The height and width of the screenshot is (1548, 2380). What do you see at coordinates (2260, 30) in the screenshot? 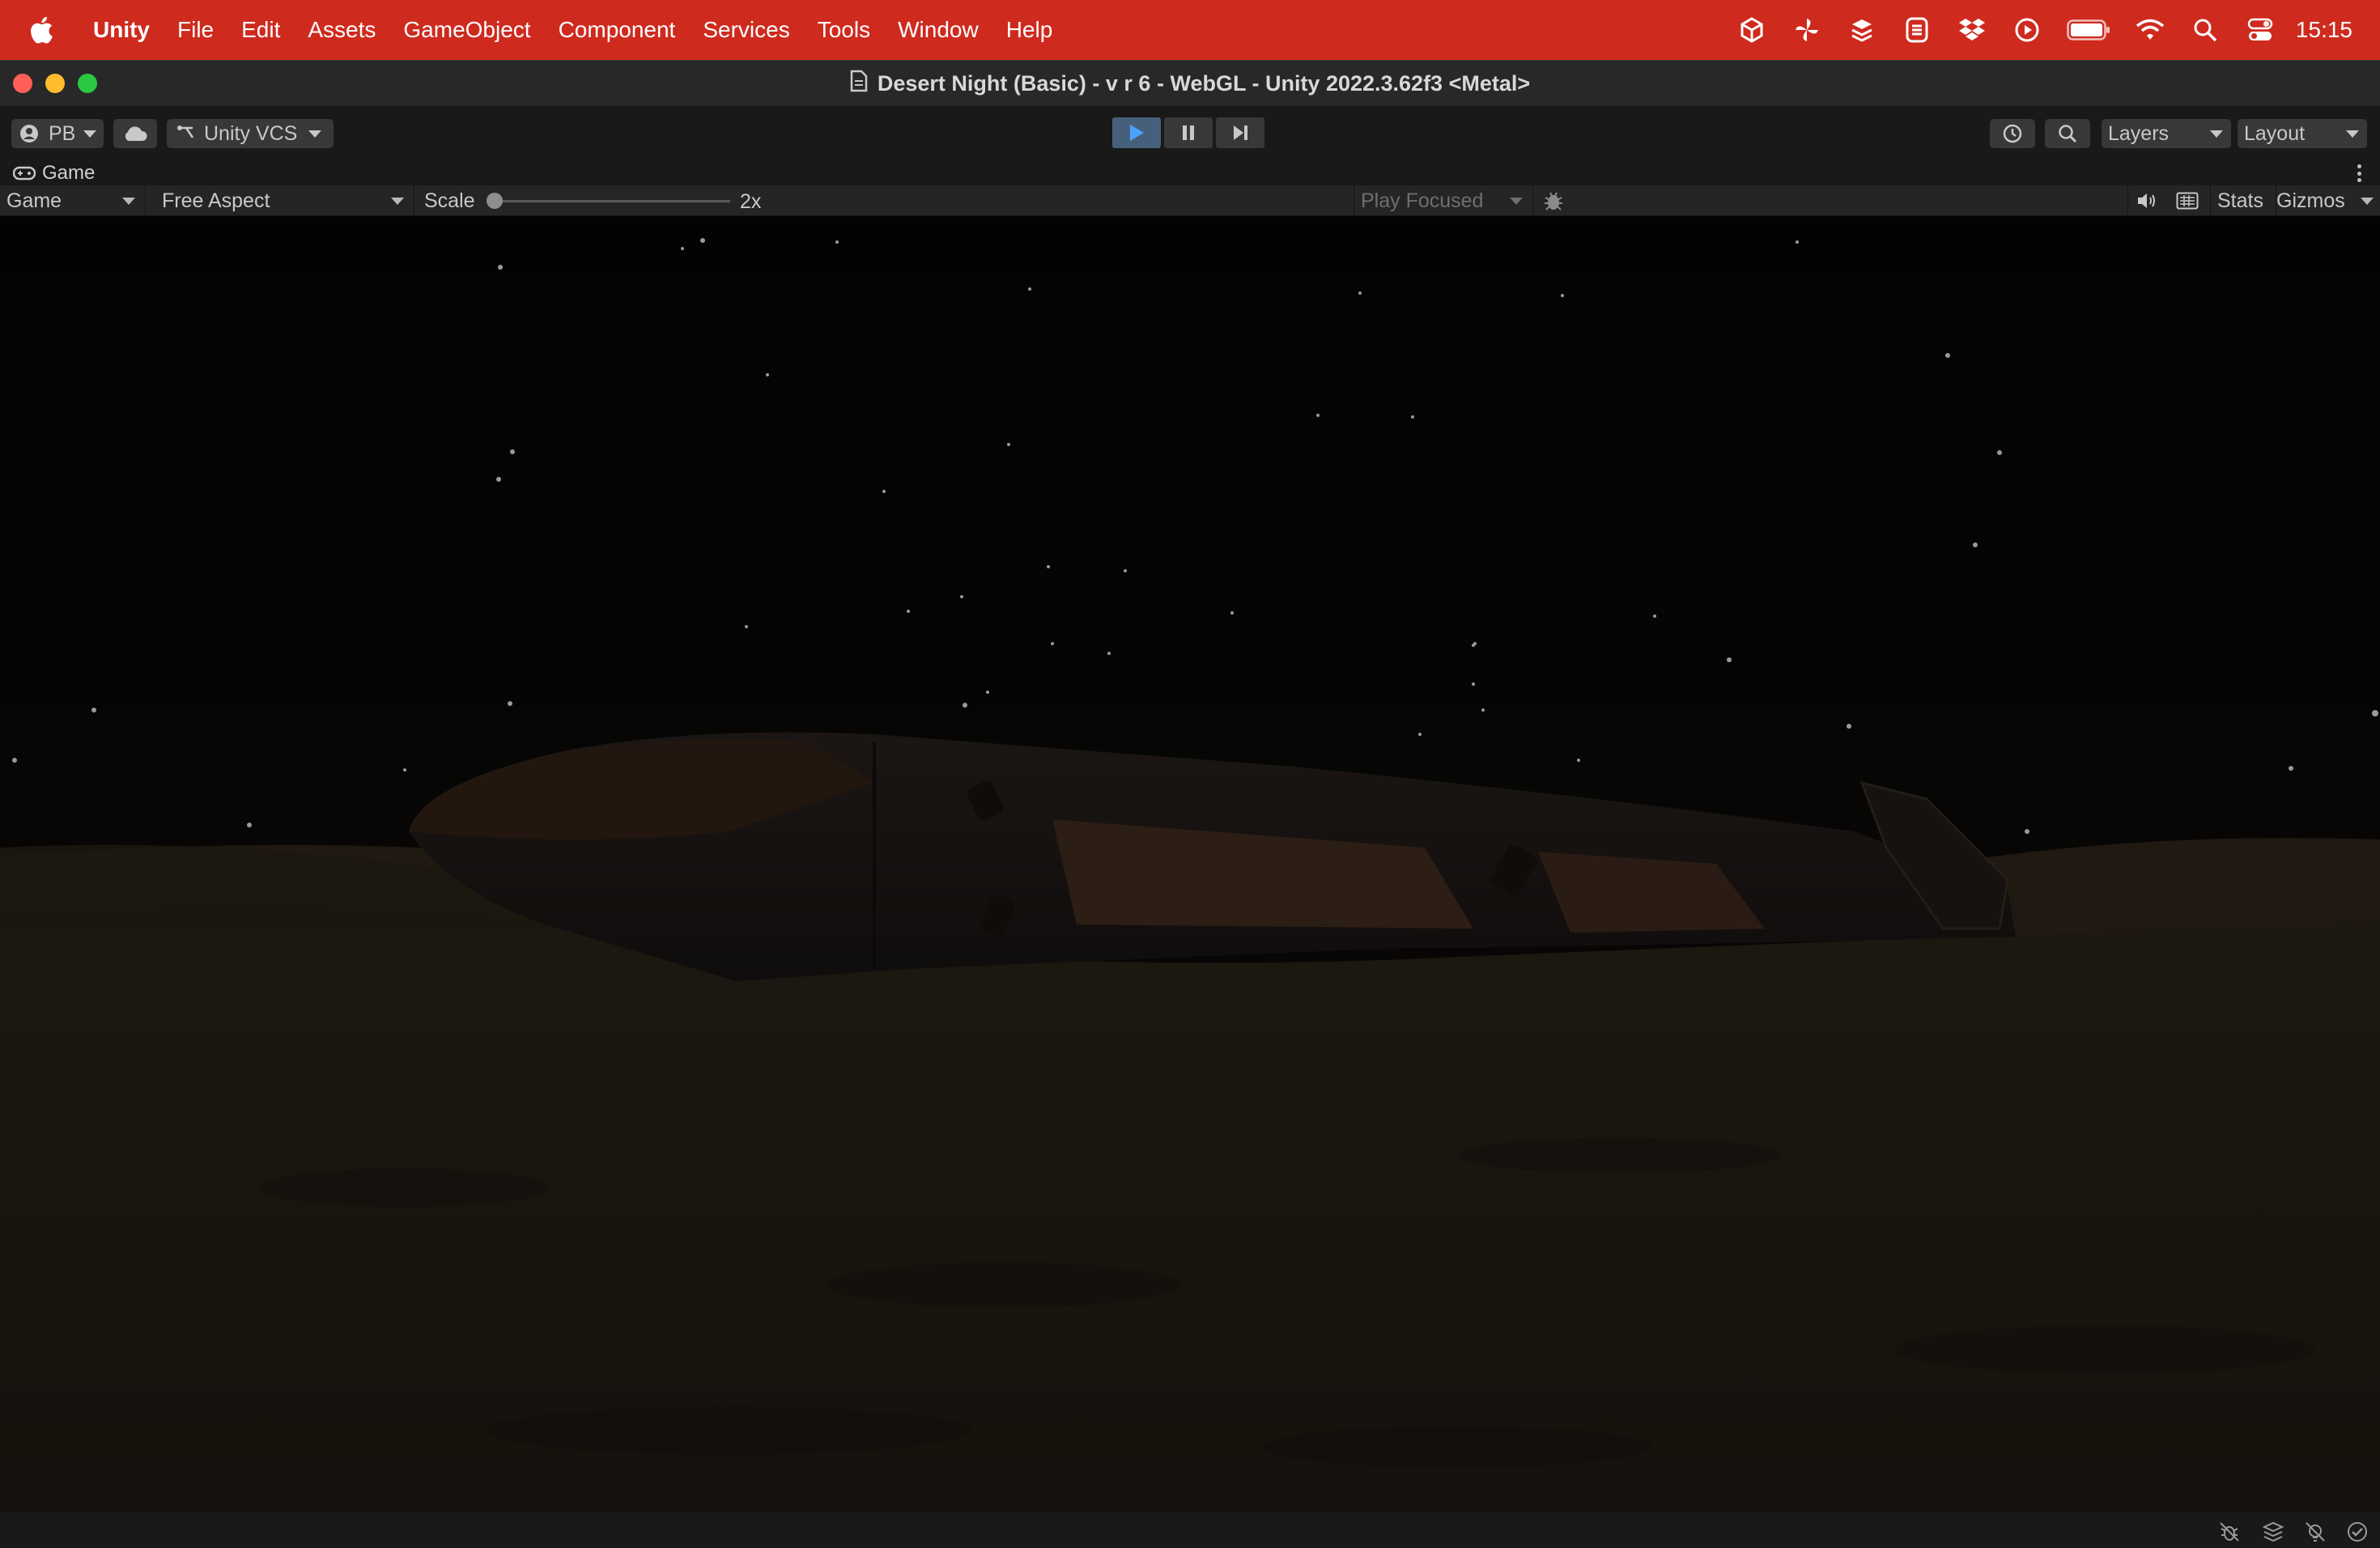
I see `control-center-icon` at bounding box center [2260, 30].